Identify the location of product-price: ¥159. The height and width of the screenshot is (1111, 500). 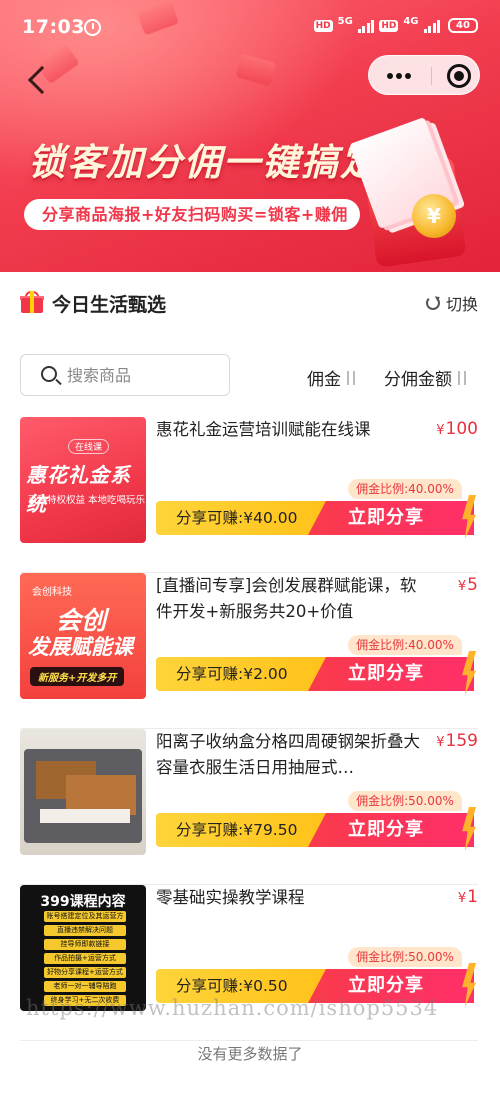
(457, 741).